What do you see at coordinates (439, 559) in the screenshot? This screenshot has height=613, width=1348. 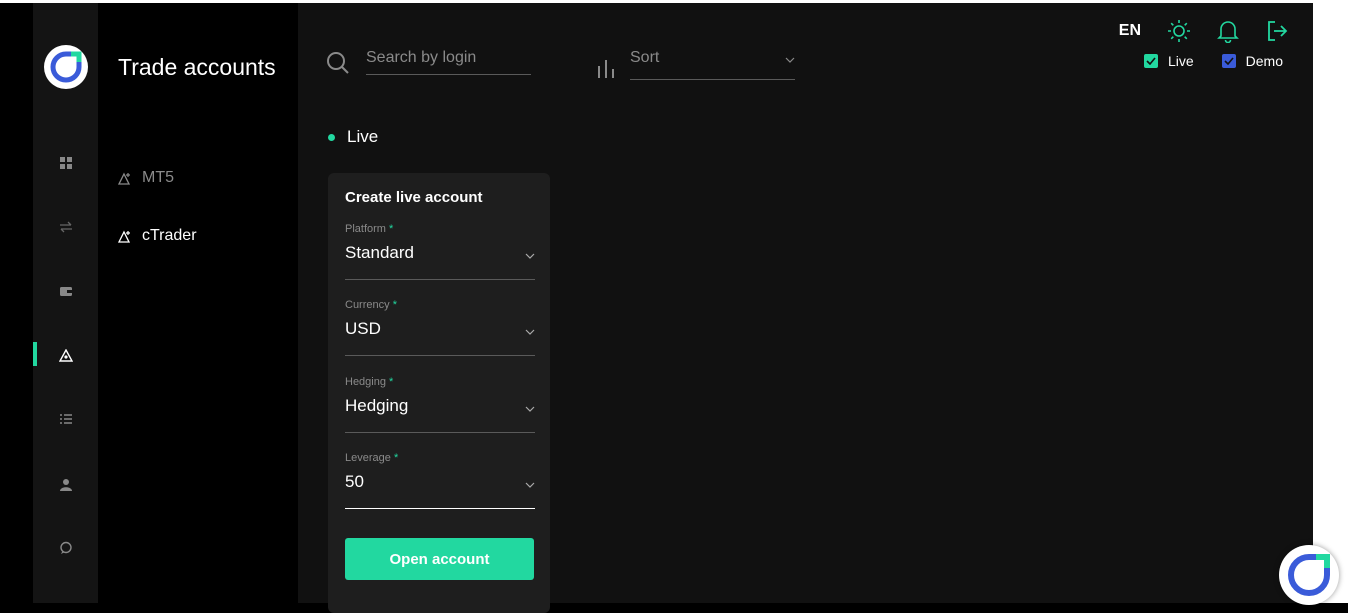 I see `open-account-button: Open account` at bounding box center [439, 559].